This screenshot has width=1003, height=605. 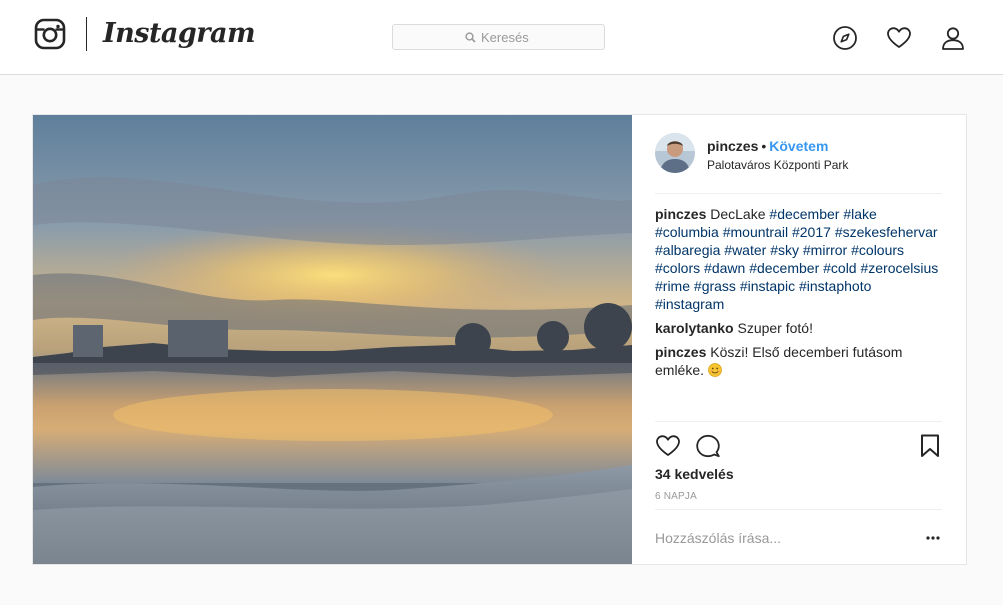 I want to click on likes-count: 34 kedvelés, so click(x=694, y=474).